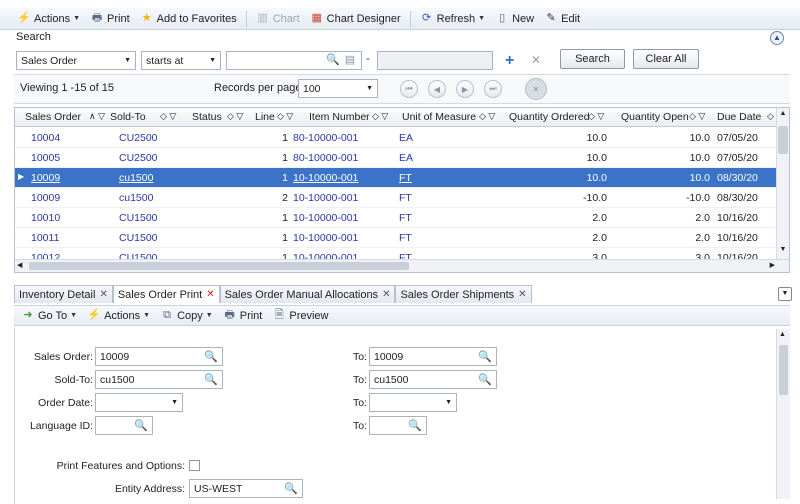  I want to click on add-to-favorites-button: ★ Add to Favorites, so click(188, 19).